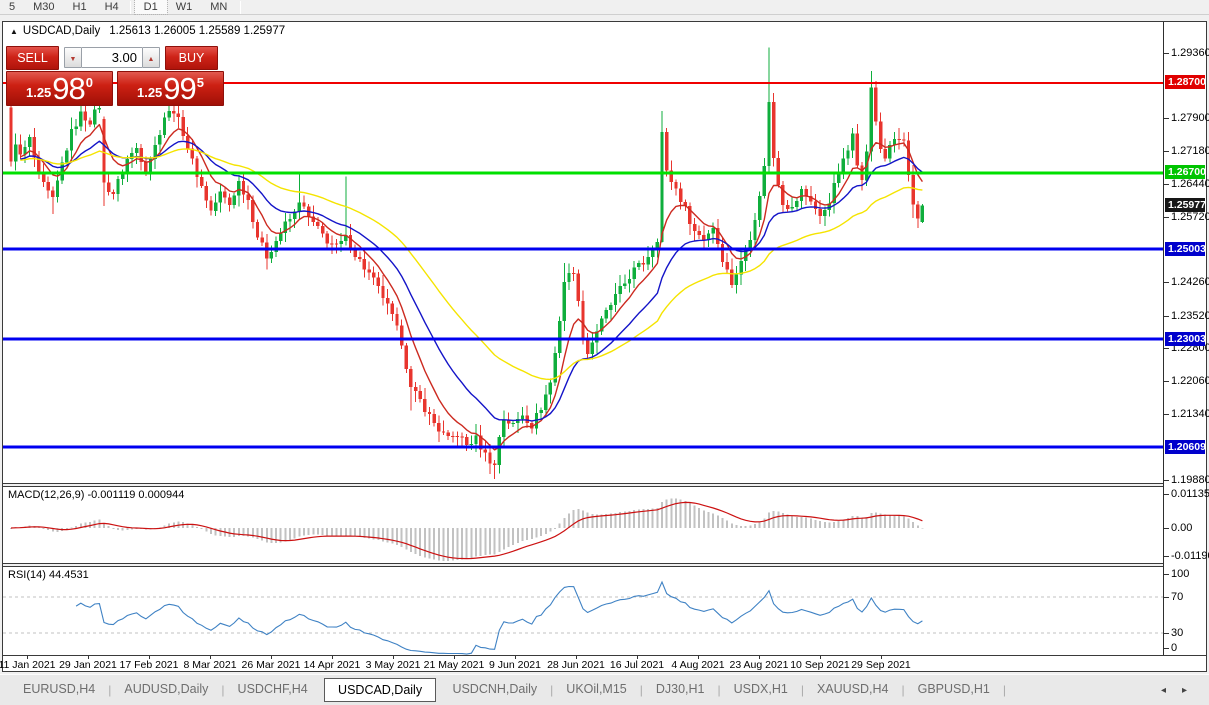 The width and height of the screenshot is (1209, 705). Describe the element at coordinates (583, 611) in the screenshot. I see `rsi-plot: RSI(14) 44.4531` at that location.